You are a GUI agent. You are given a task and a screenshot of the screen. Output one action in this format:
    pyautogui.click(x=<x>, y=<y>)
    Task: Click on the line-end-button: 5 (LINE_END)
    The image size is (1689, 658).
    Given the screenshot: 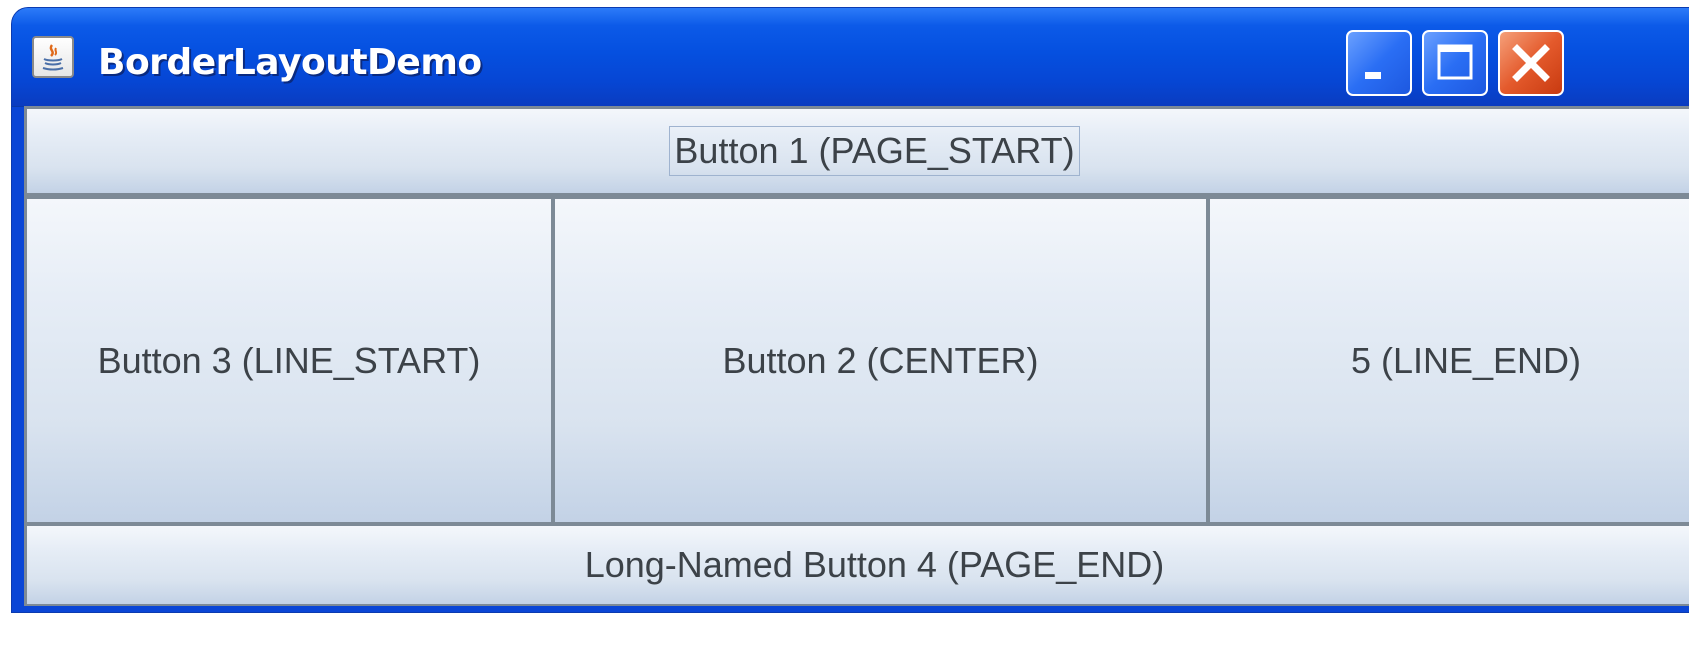 What is the action you would take?
    pyautogui.click(x=1449, y=360)
    